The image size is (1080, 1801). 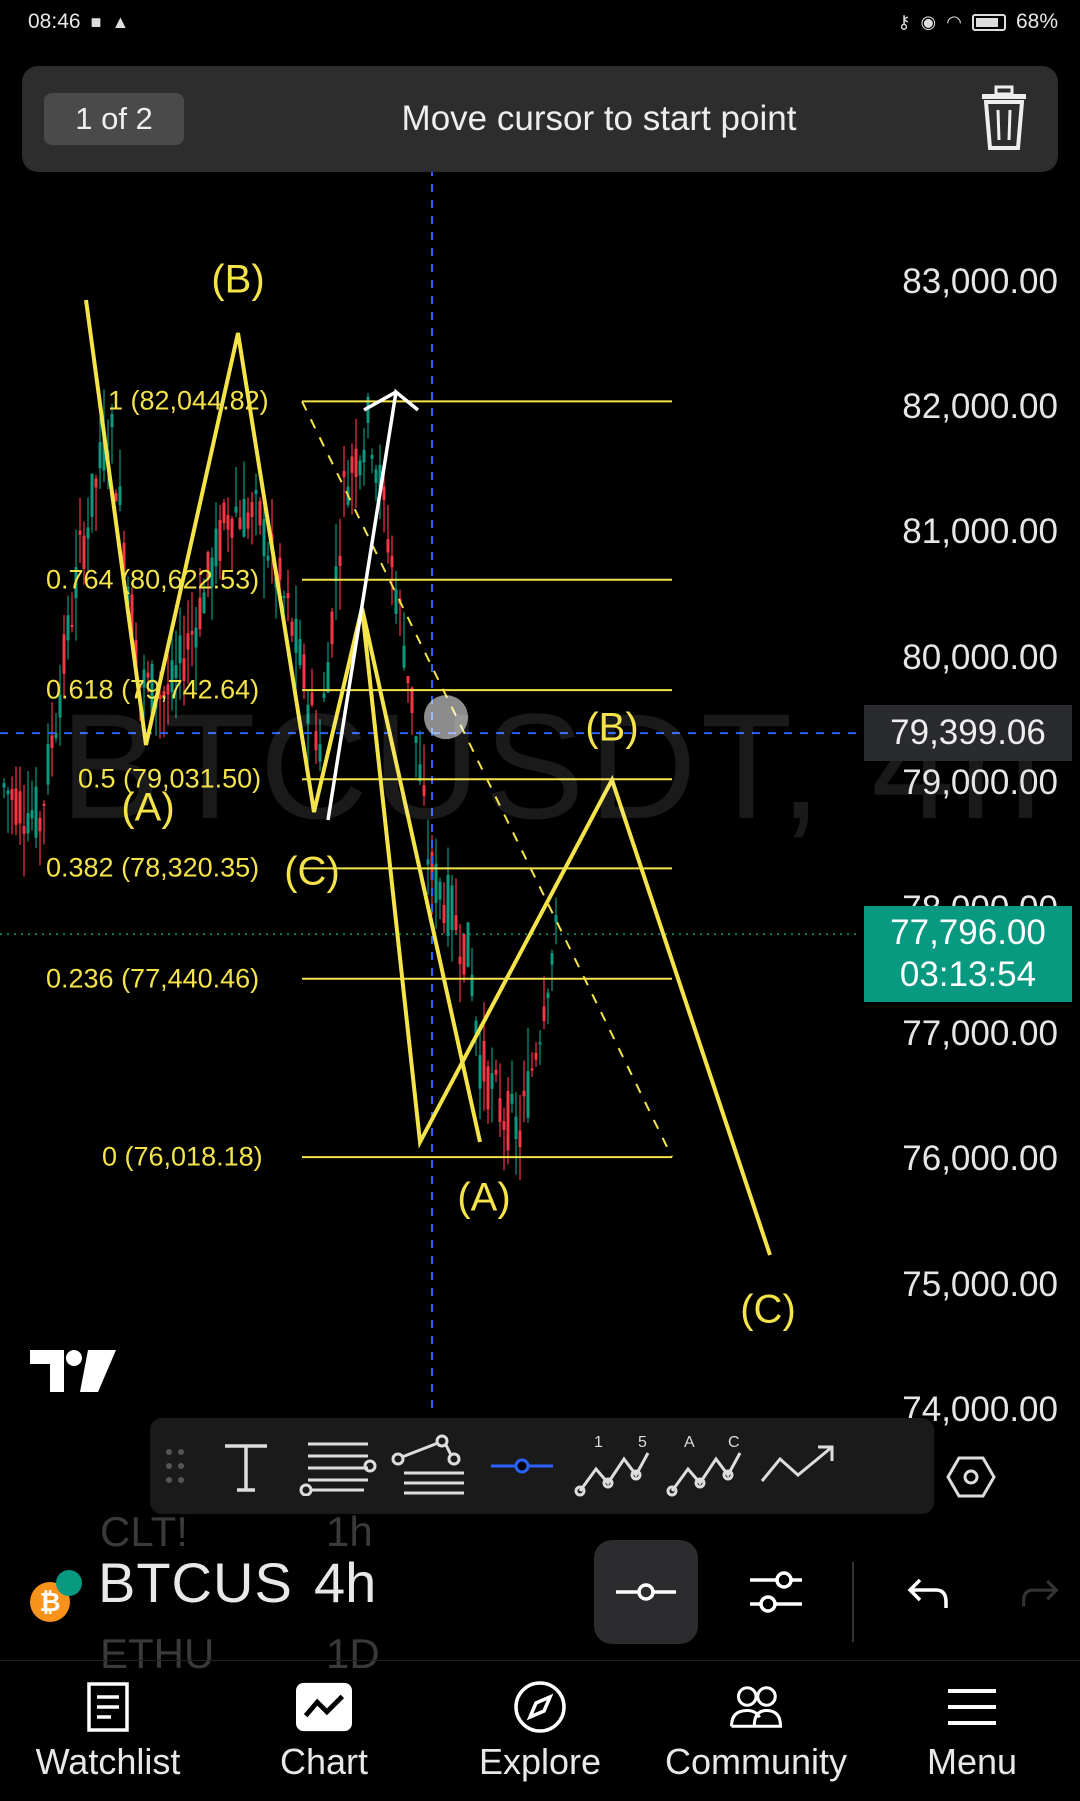 I want to click on fib-extension-button, so click(x=430, y=1466).